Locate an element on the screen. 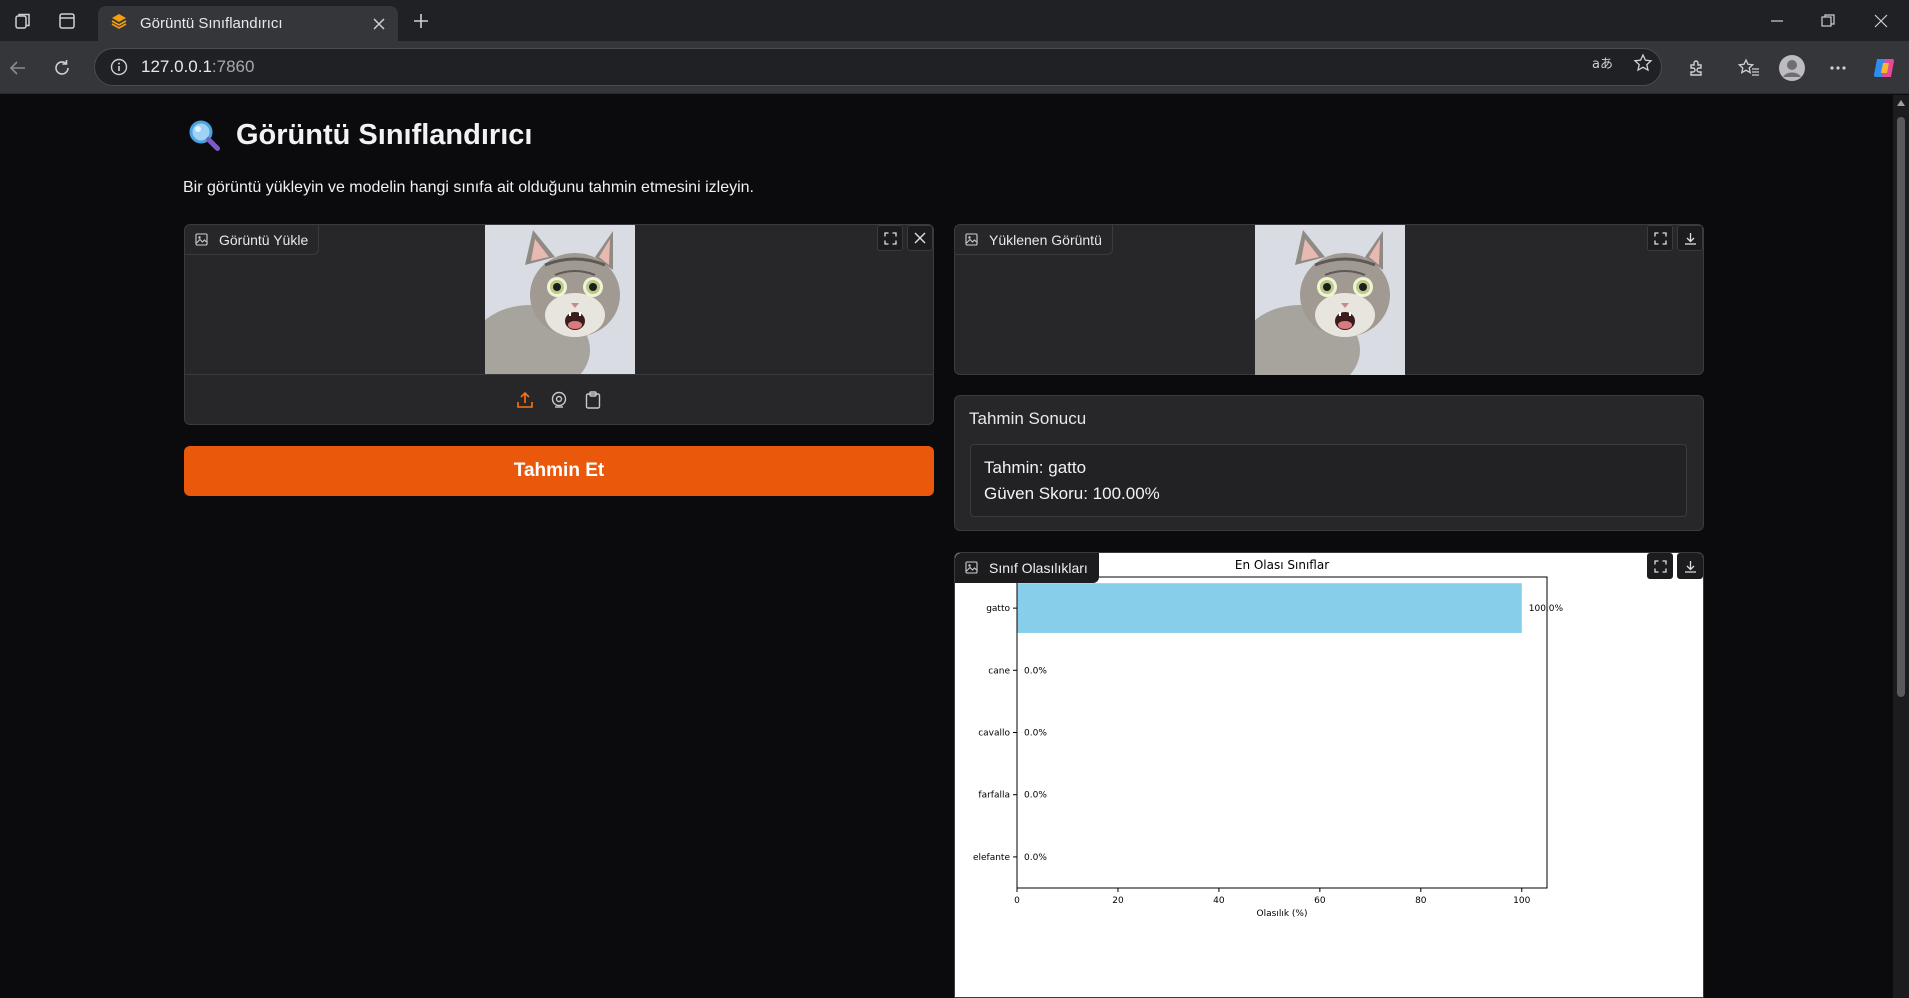  y-tick-label-cavallo: cavallo is located at coordinates (994, 734).